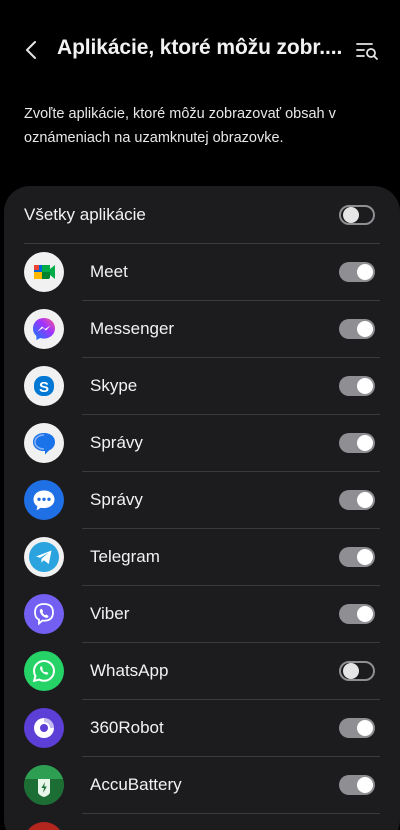 Image resolution: width=400 pixels, height=830 pixels. What do you see at coordinates (44, 557) in the screenshot?
I see `telegram-icon` at bounding box center [44, 557].